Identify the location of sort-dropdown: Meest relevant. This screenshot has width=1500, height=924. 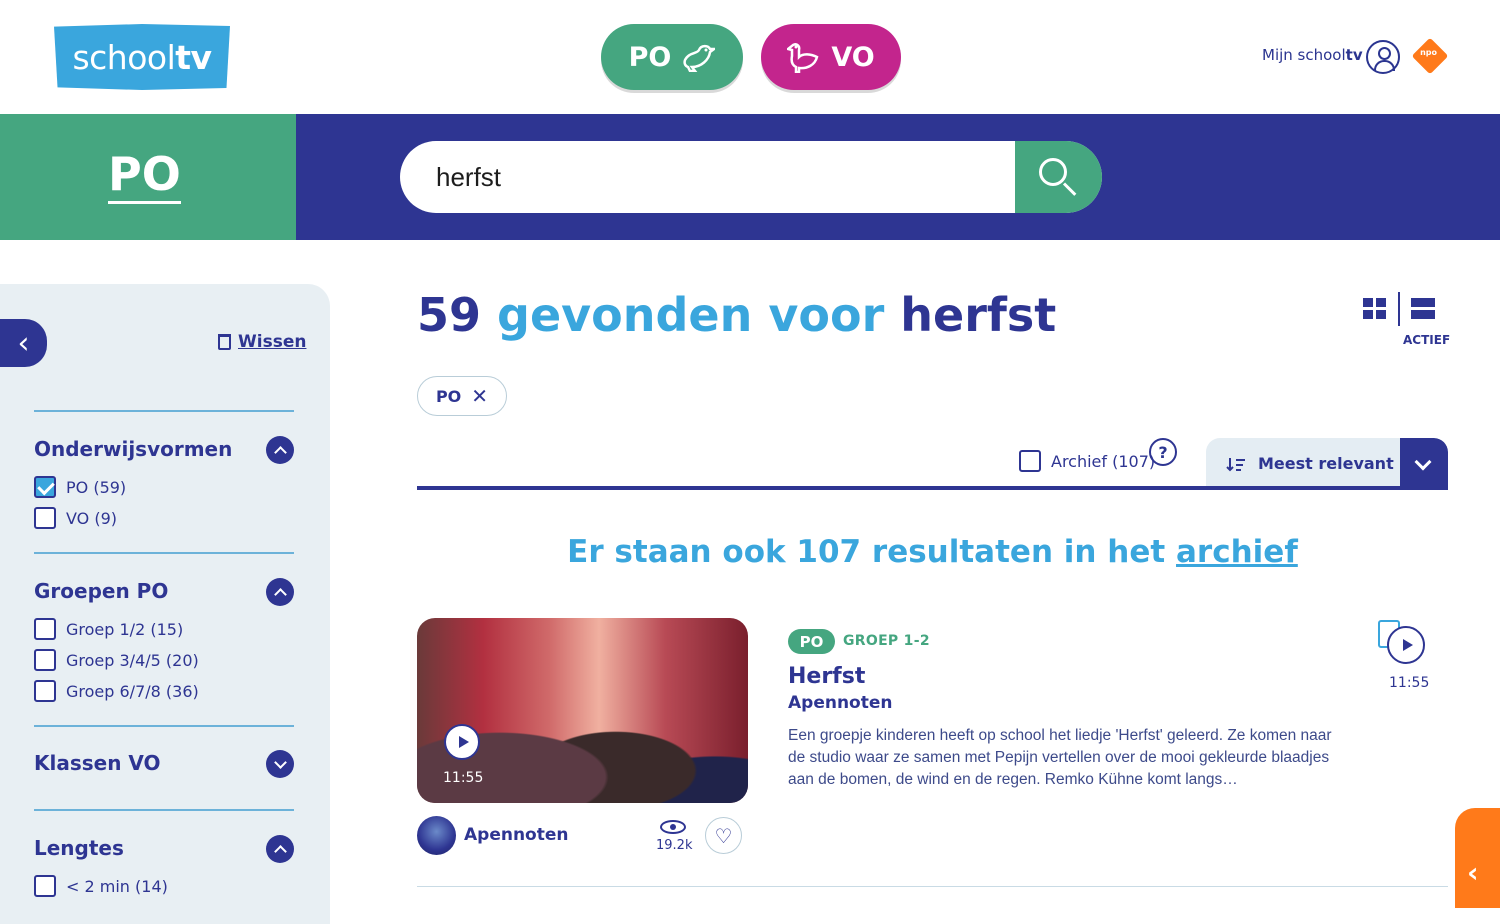
(1327, 464).